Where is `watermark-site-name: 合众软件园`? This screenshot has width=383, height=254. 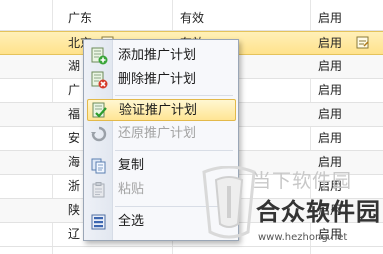 watermark-site-name: 合众软件园 is located at coordinates (318, 212).